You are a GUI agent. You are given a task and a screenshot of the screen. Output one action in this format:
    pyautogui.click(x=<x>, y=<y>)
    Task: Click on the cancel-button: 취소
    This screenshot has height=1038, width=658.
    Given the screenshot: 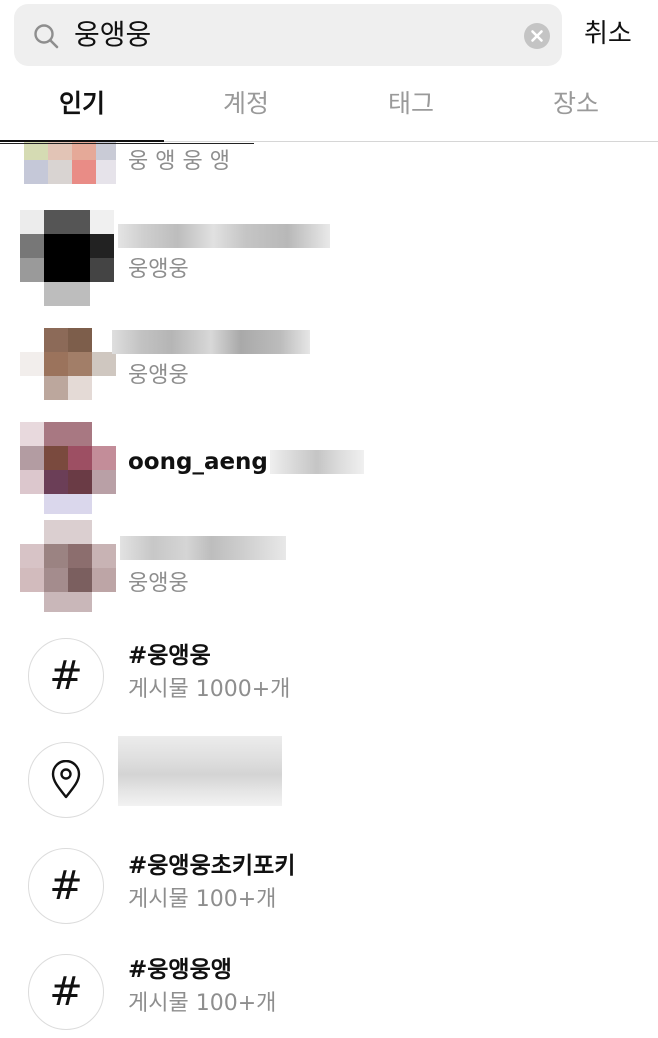 What is the action you would take?
    pyautogui.click(x=608, y=34)
    